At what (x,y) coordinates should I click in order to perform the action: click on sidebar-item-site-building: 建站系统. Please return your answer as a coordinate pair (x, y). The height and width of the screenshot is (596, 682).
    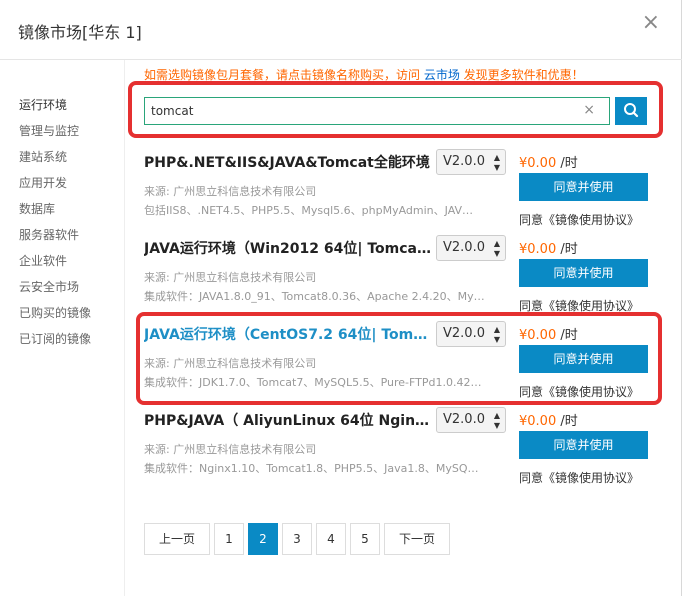
    Looking at the image, I should click on (43, 156).